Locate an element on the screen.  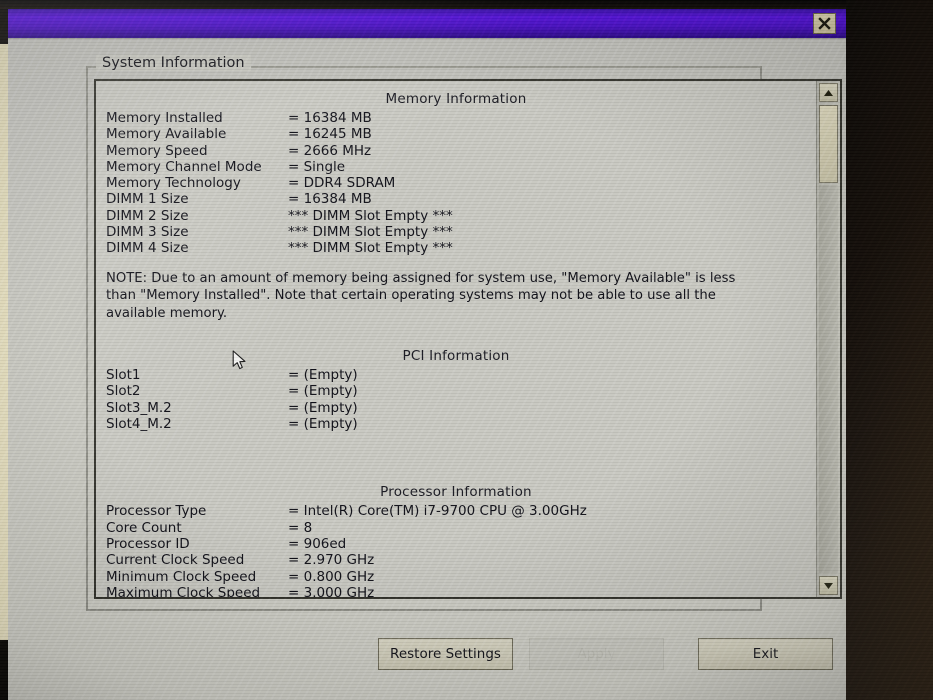
groupbox-legend: System Information is located at coordinates (173, 63).